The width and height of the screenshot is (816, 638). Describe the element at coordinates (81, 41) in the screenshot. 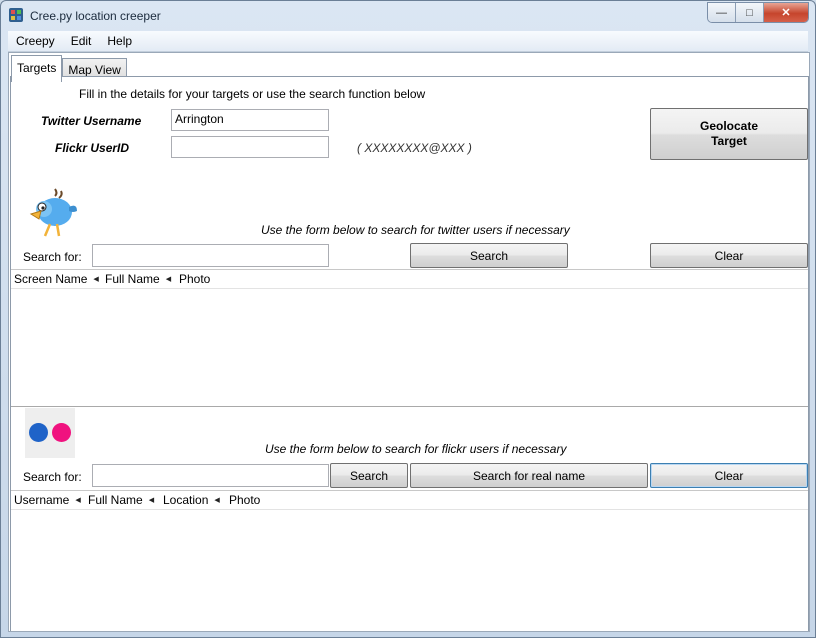

I see `menu-edit: Edit` at that location.